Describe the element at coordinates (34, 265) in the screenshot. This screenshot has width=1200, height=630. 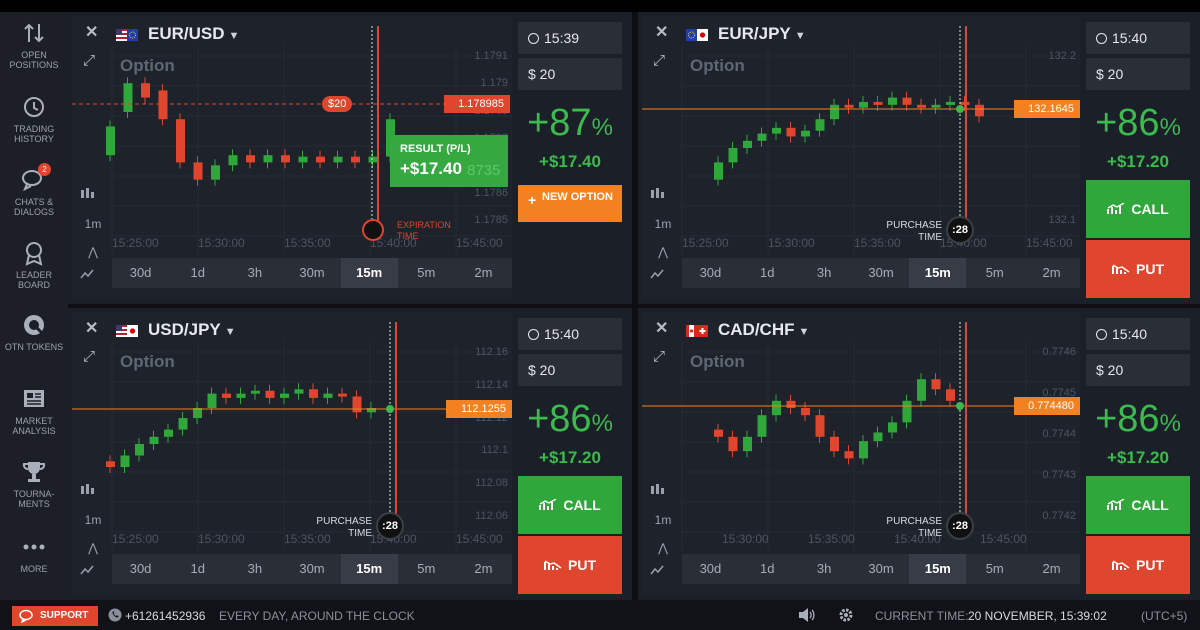
I see `sidebar-item-leader-board: LEADER BOARD` at that location.